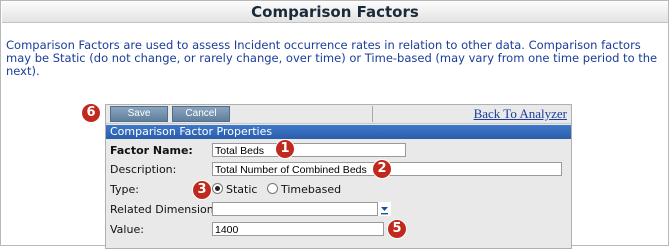 The image size is (669, 249). What do you see at coordinates (143, 169) in the screenshot?
I see `description-label: Description:` at bounding box center [143, 169].